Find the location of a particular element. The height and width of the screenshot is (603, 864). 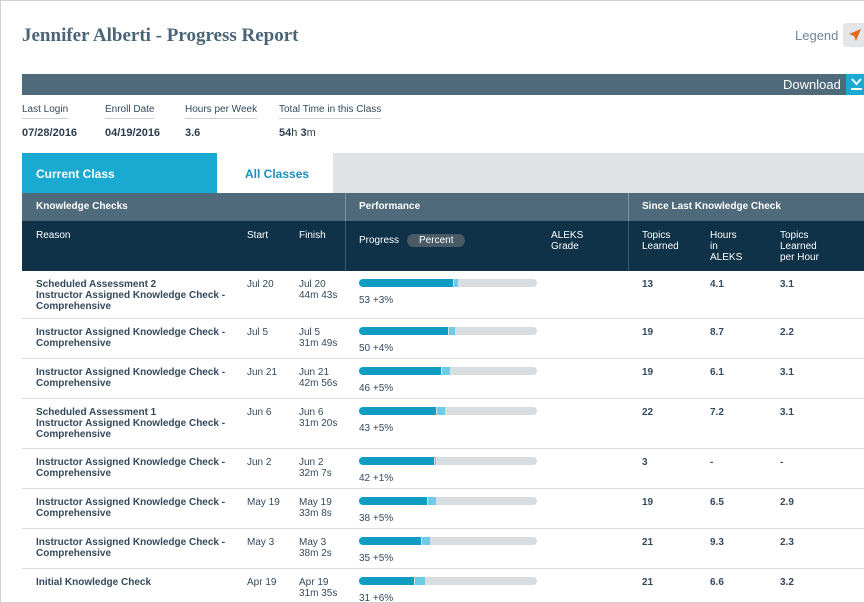

stat-label-last-login: Last Login is located at coordinates (45, 111).